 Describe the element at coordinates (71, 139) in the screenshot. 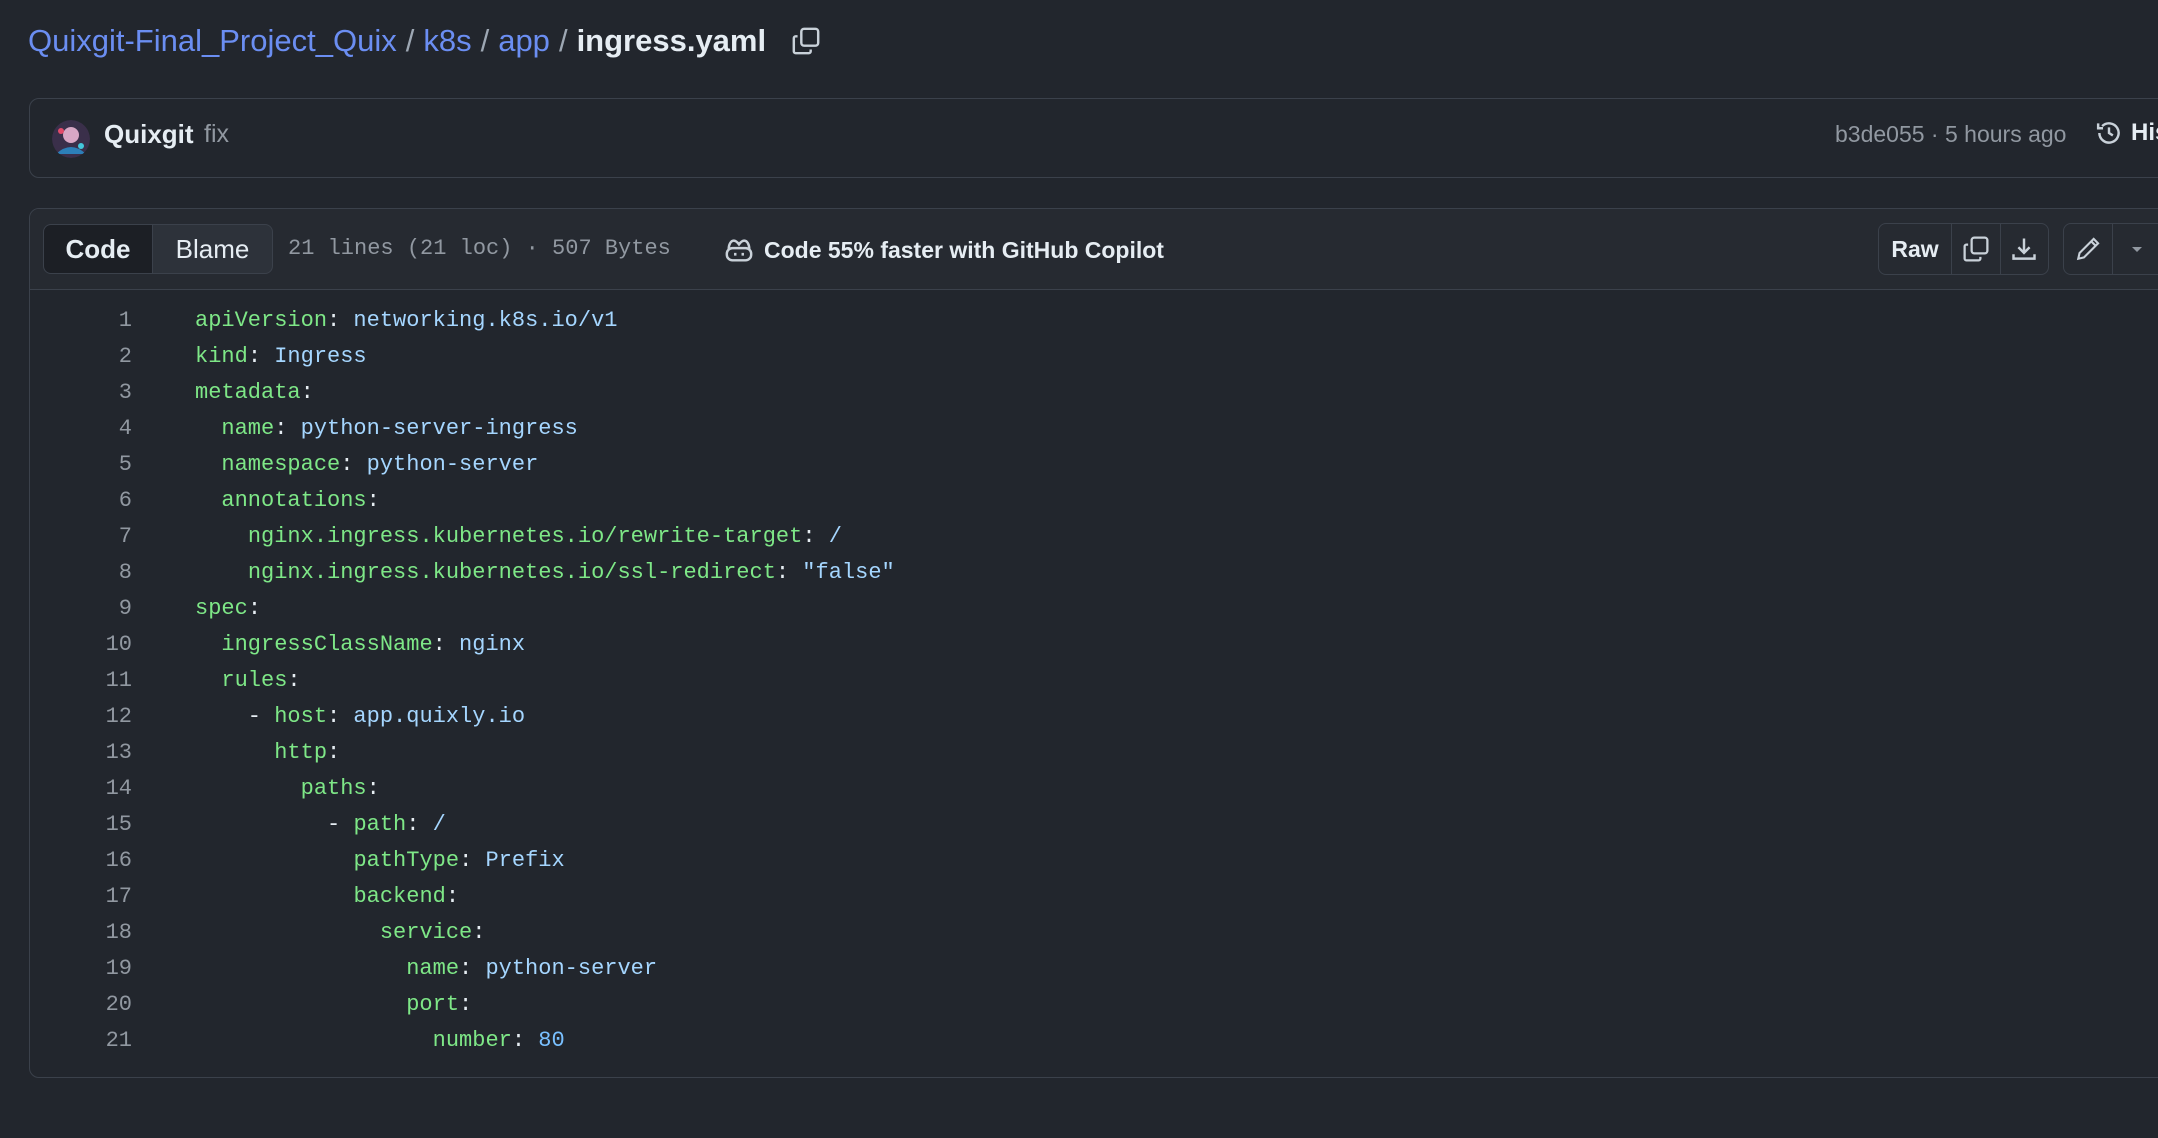

I see `avatar` at that location.